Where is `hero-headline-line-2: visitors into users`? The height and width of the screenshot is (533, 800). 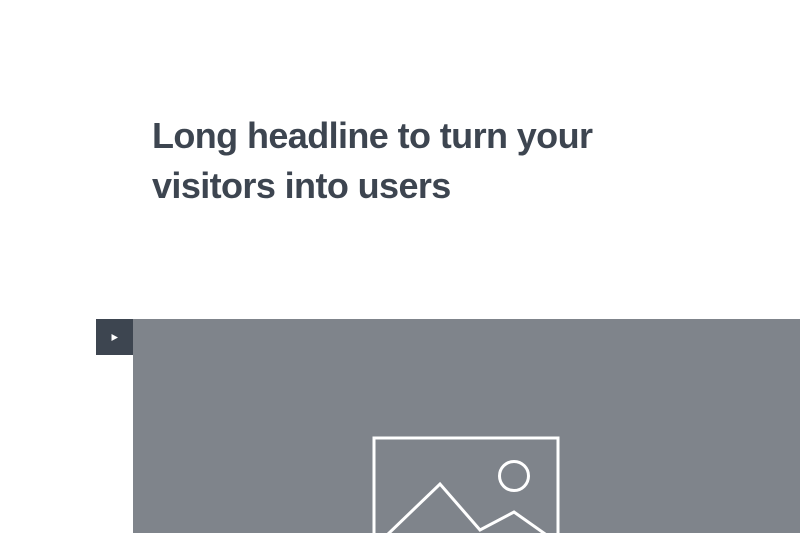 hero-headline-line-2: visitors into users is located at coordinates (301, 185).